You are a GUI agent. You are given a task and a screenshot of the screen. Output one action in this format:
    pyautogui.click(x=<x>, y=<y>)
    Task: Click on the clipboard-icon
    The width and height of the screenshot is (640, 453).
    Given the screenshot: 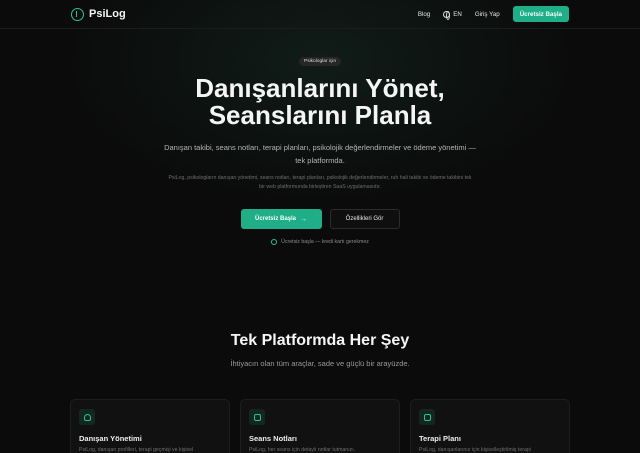 What is the action you would take?
    pyautogui.click(x=427, y=417)
    